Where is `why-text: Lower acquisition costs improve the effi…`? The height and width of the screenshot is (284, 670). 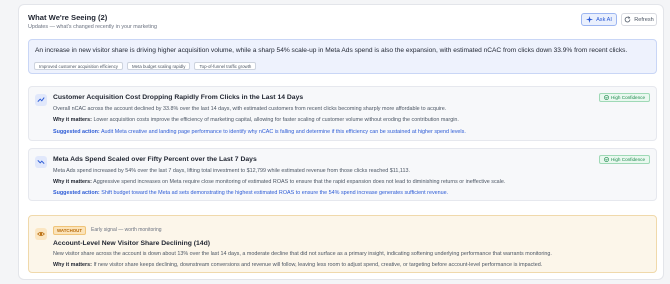
why-text: Lower acquisition costs improve the effi… is located at coordinates (276, 120).